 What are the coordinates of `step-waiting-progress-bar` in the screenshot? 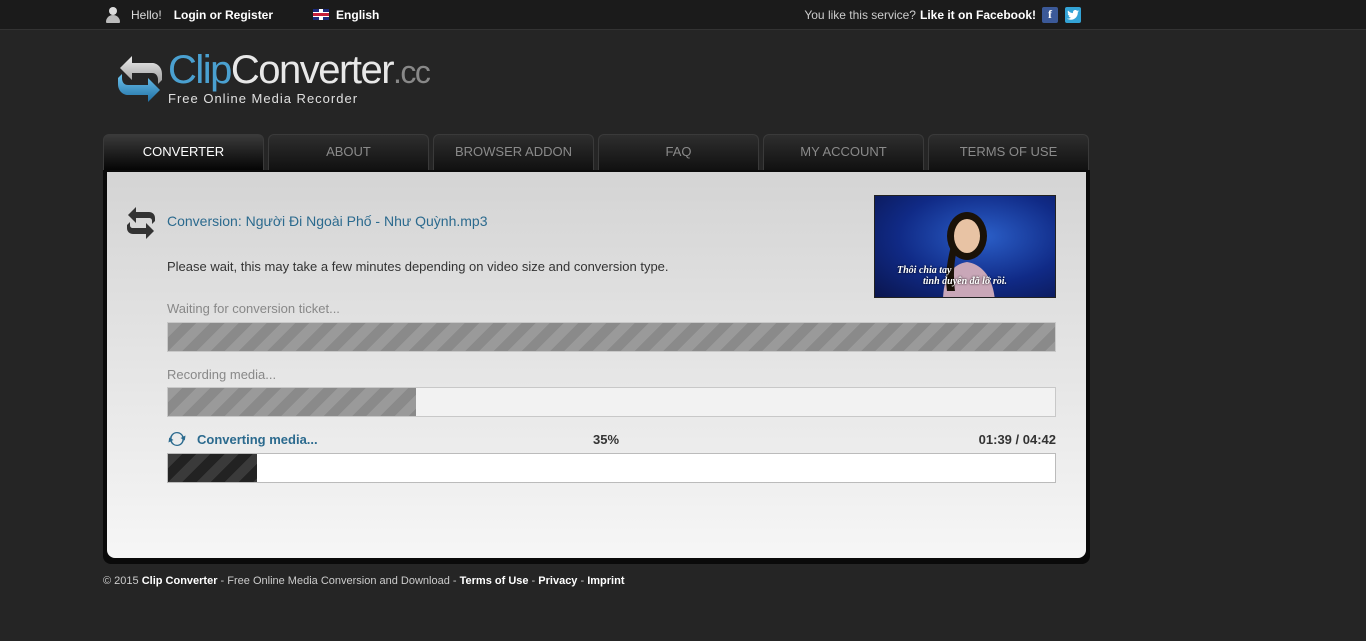 It's located at (611, 337).